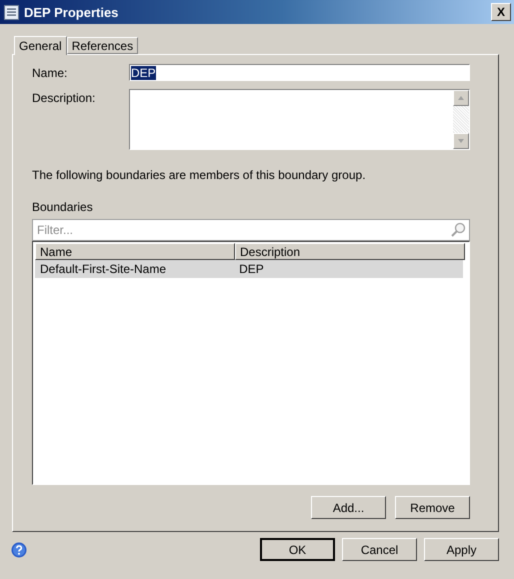  Describe the element at coordinates (103, 269) in the screenshot. I see `list-cell-text: Default-First-Site-Name` at that location.